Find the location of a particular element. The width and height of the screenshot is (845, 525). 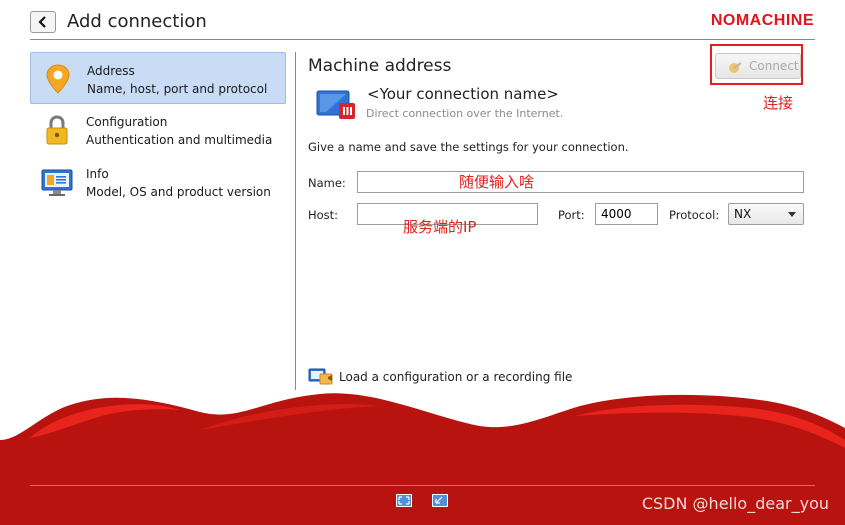

window-resize-icon is located at coordinates (440, 500).